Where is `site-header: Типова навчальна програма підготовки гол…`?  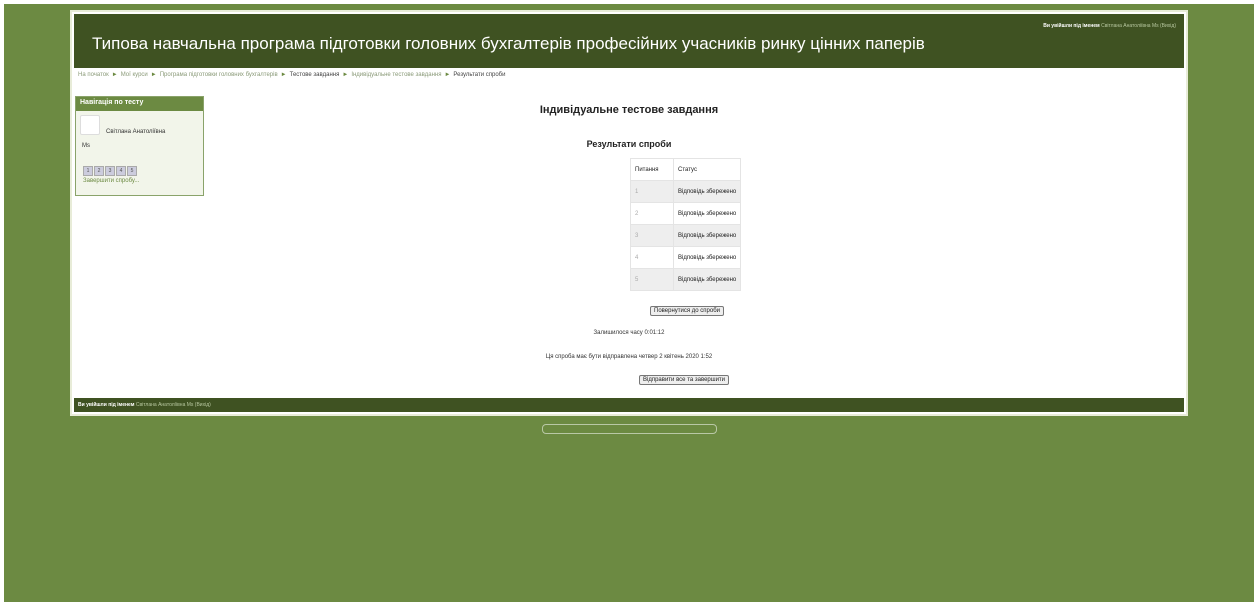
site-header: Типова навчальна програма підготовки гол… is located at coordinates (629, 41).